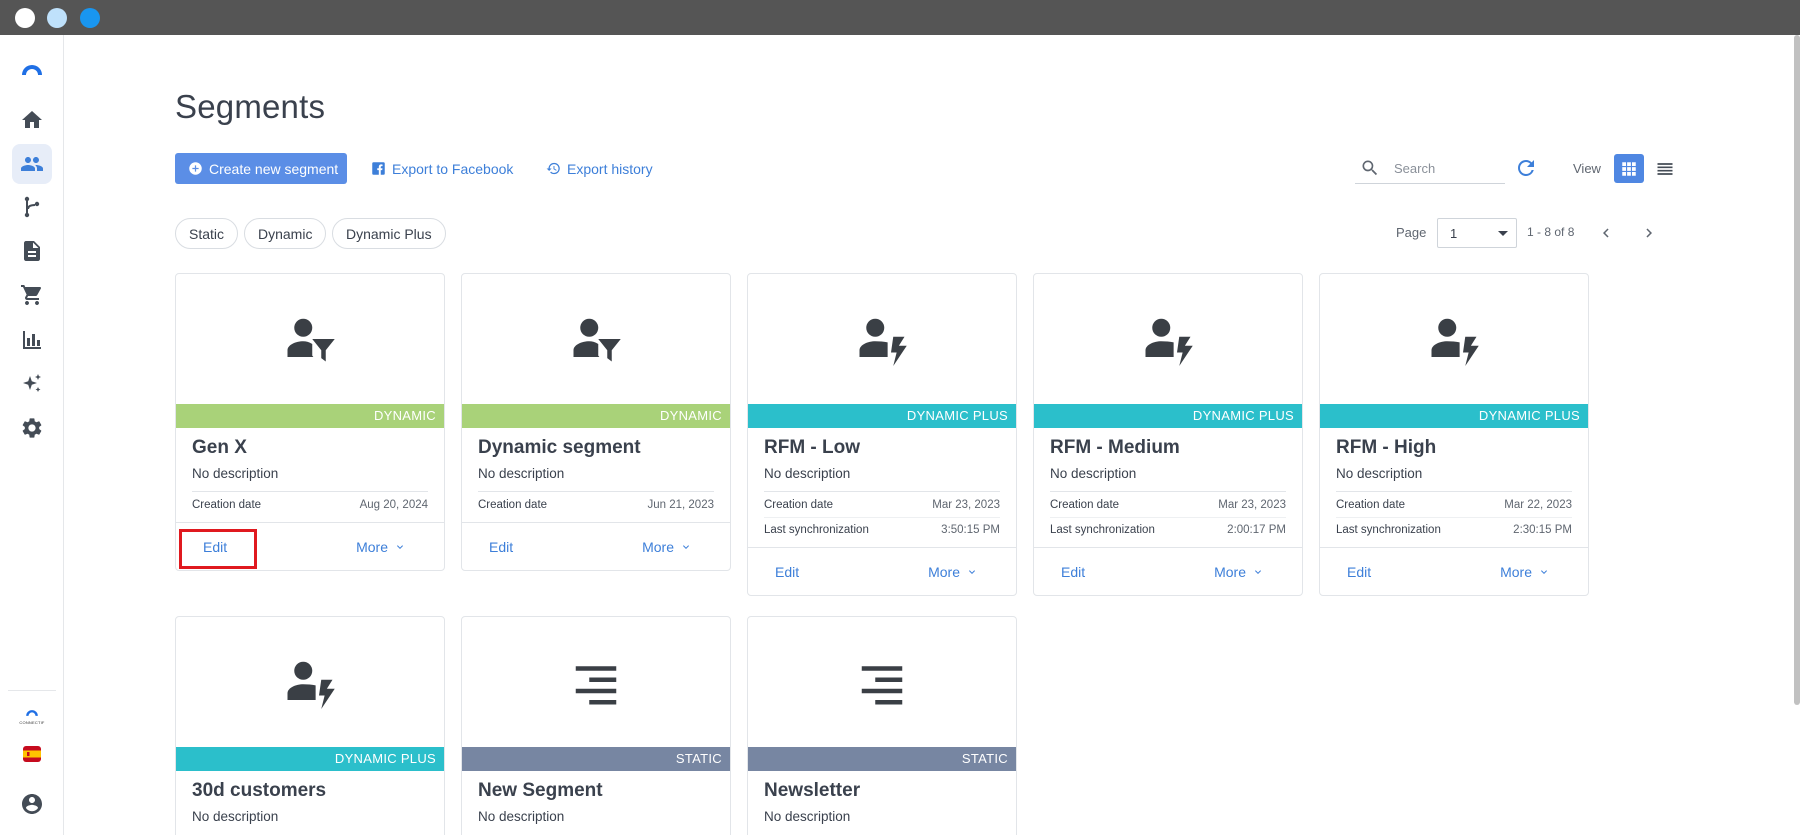  What do you see at coordinates (812, 447) in the screenshot?
I see `segment-name: RFM - Low` at bounding box center [812, 447].